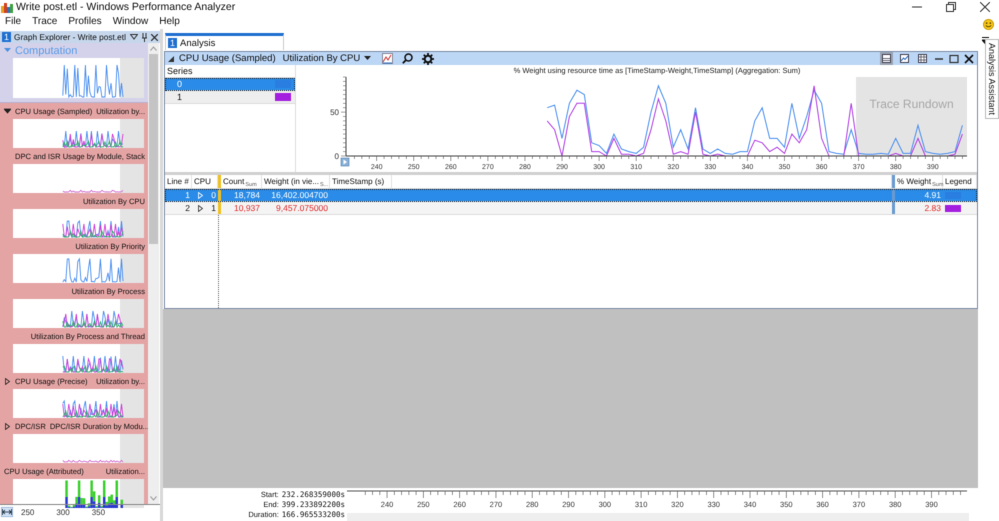  What do you see at coordinates (130, 21) in the screenshot?
I see `menu-item: Window` at bounding box center [130, 21].